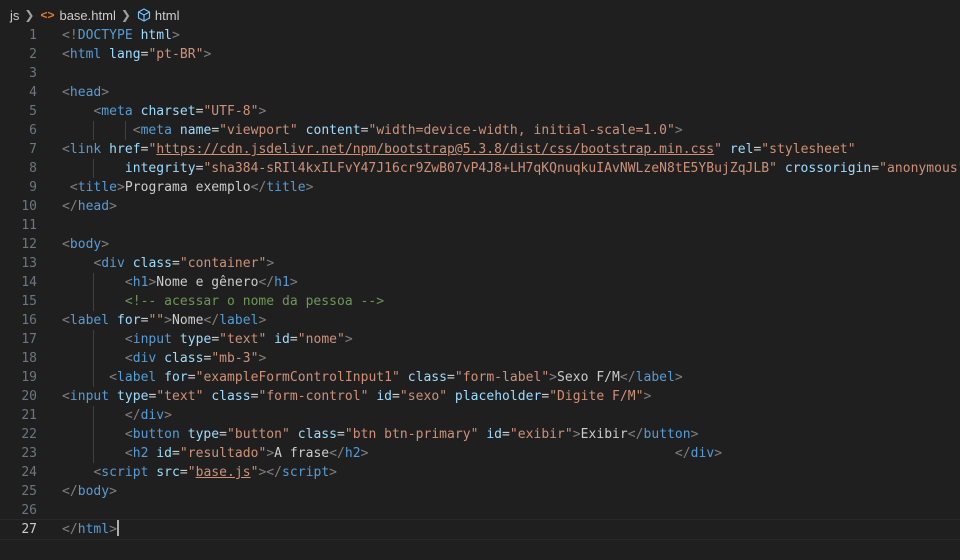 This screenshot has height=560, width=960. What do you see at coordinates (33, 92) in the screenshot?
I see `line-number: 4` at bounding box center [33, 92].